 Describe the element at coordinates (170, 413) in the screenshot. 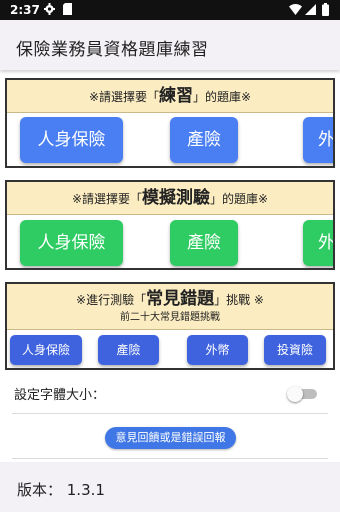

I see `divider-top` at that location.